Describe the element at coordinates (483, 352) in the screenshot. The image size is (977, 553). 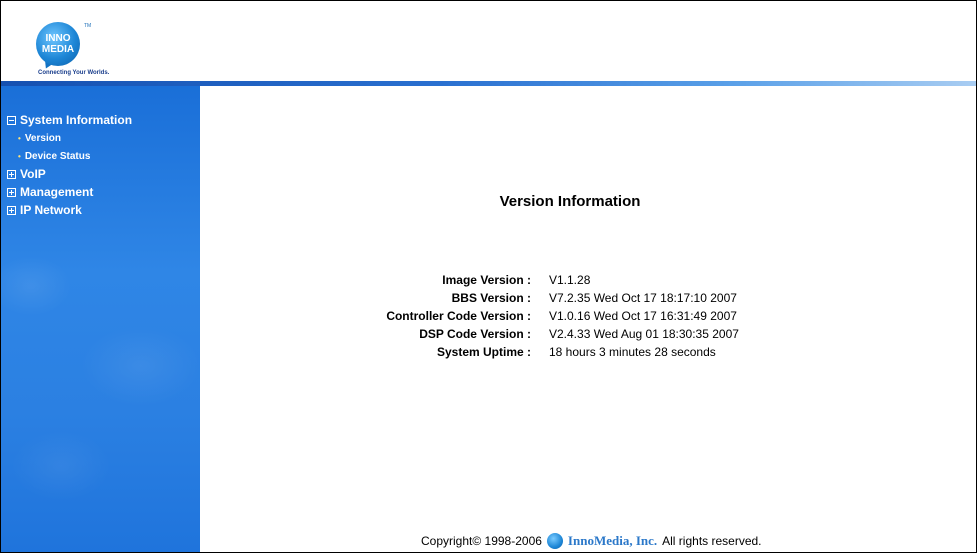
I see `info-label: System Uptime :` at that location.